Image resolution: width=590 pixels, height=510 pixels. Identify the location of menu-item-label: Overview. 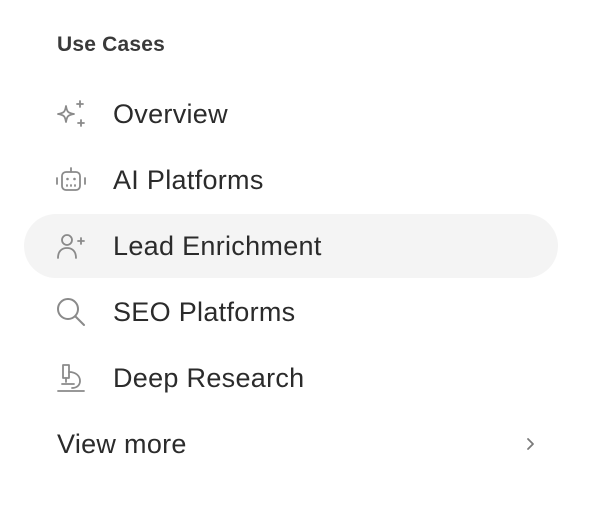
(170, 113).